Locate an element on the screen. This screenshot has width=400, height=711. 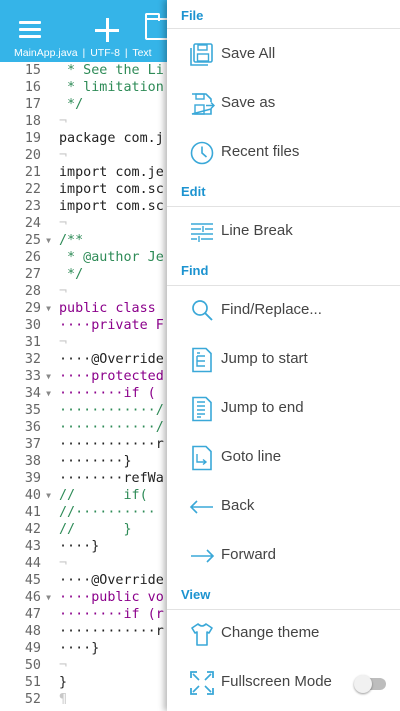
menu-item-label: Save as is located at coordinates (248, 102).